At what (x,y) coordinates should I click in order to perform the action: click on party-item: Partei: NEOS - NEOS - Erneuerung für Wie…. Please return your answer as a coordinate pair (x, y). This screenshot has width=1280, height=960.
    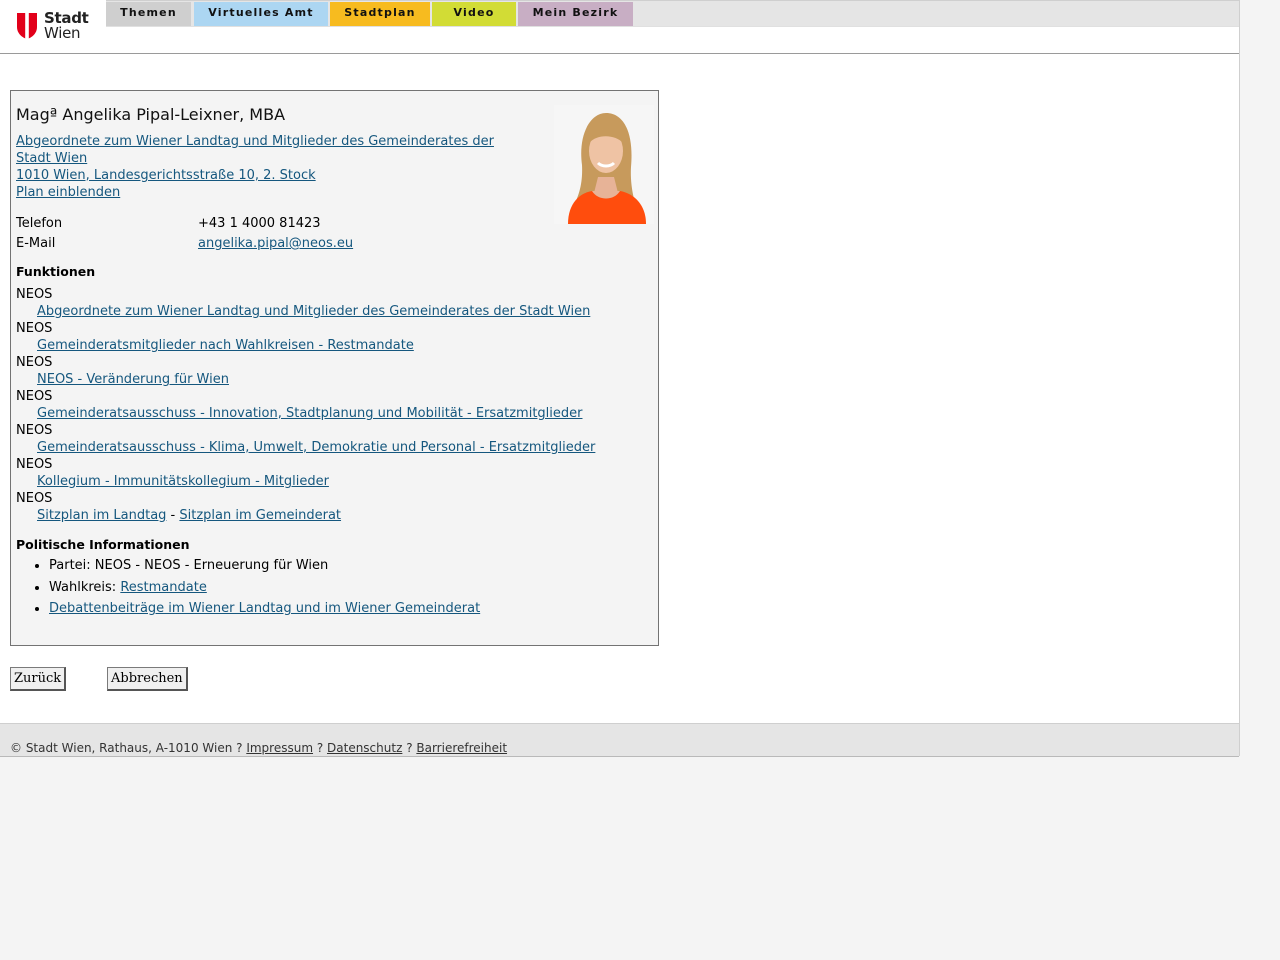
    Looking at the image, I should click on (264, 565).